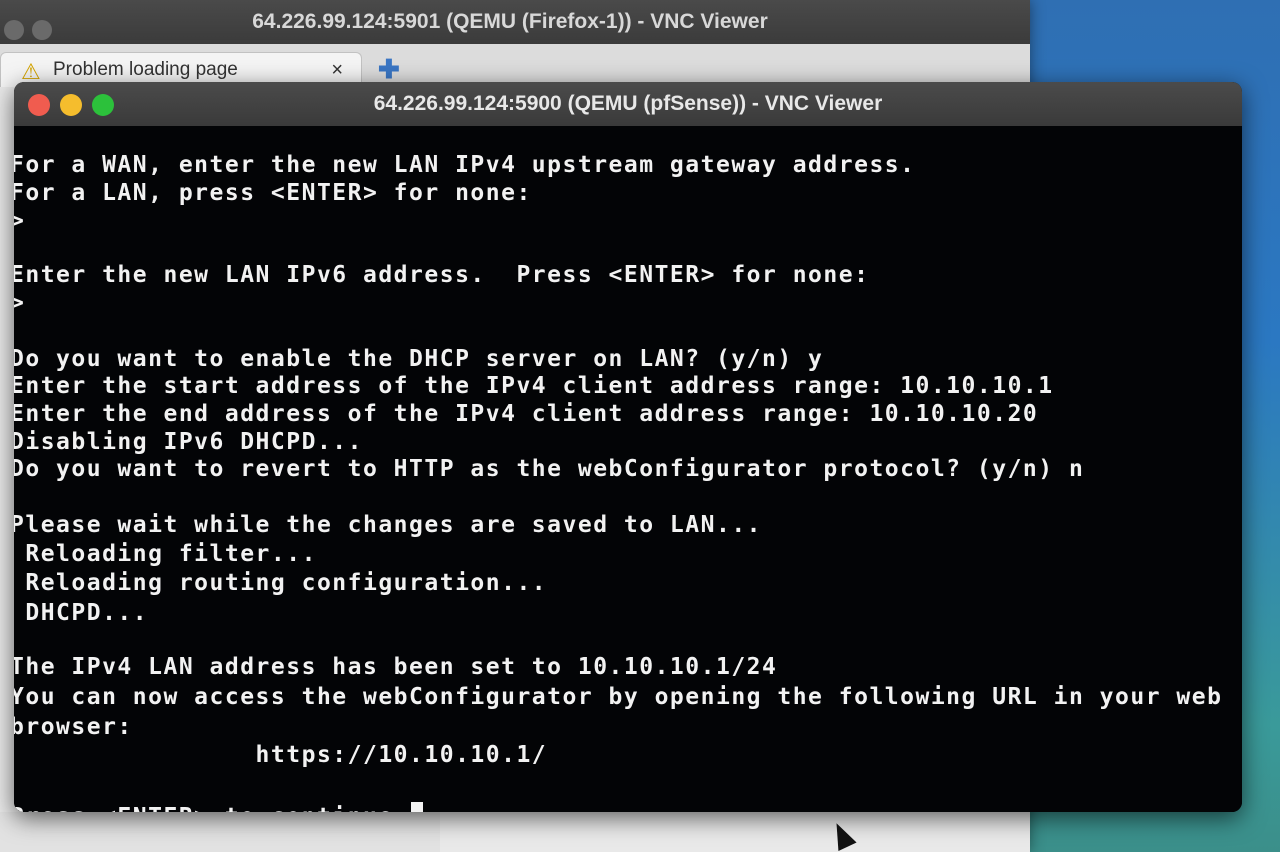 The height and width of the screenshot is (852, 1280). What do you see at coordinates (389, 69) in the screenshot?
I see `new-tab-icon: ✚` at bounding box center [389, 69].